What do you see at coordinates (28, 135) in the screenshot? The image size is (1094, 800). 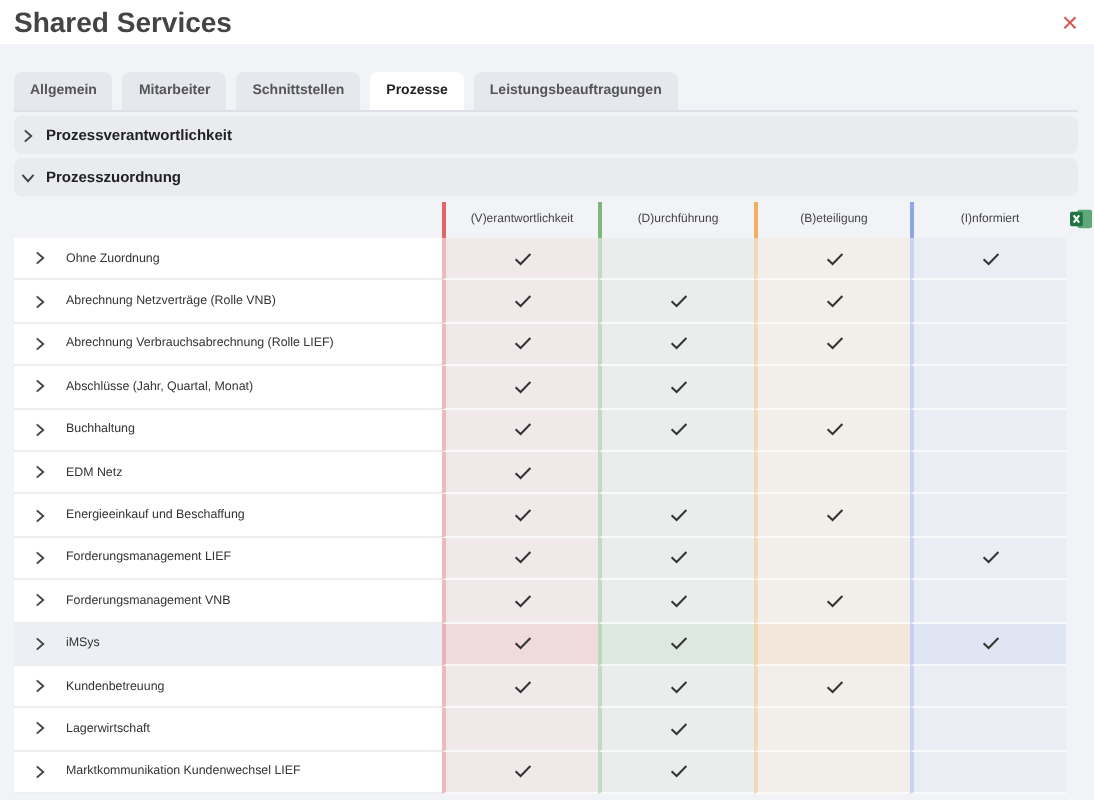 I see `chevron-right-icon` at bounding box center [28, 135].